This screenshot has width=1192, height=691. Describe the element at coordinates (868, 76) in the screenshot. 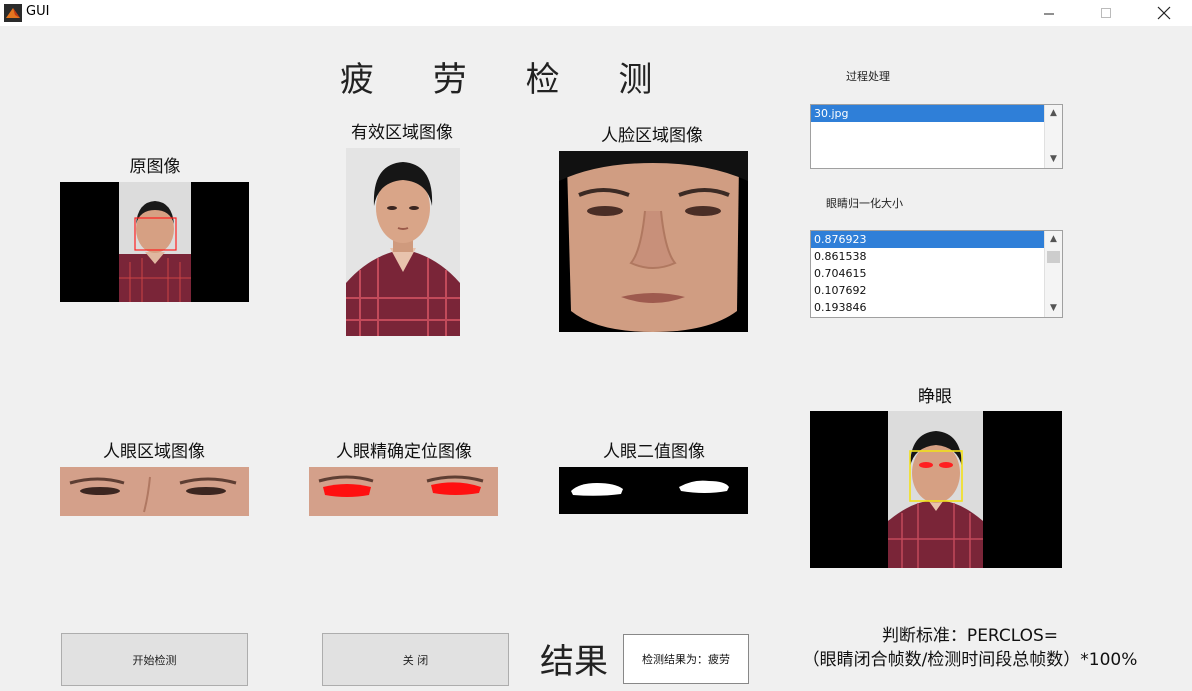

I see `process-label: 过程处理` at that location.